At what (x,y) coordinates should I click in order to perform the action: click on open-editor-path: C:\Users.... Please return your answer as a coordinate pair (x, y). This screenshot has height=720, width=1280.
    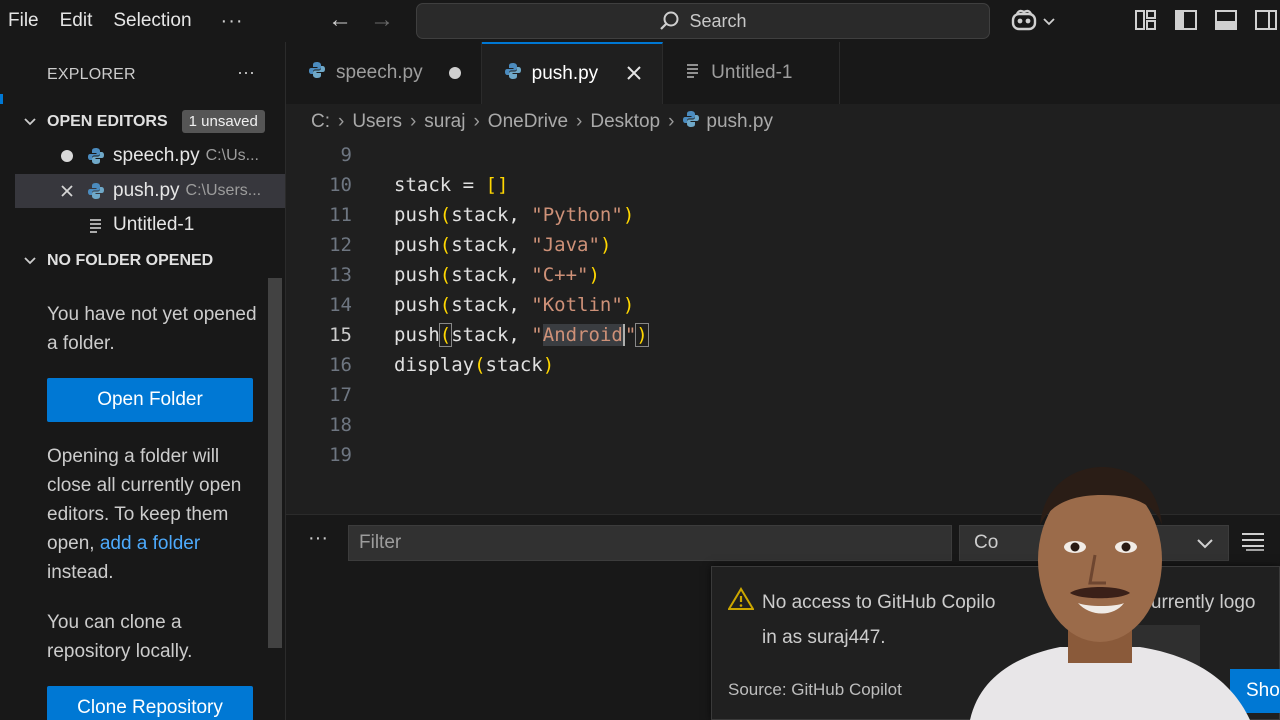
    Looking at the image, I should click on (223, 190).